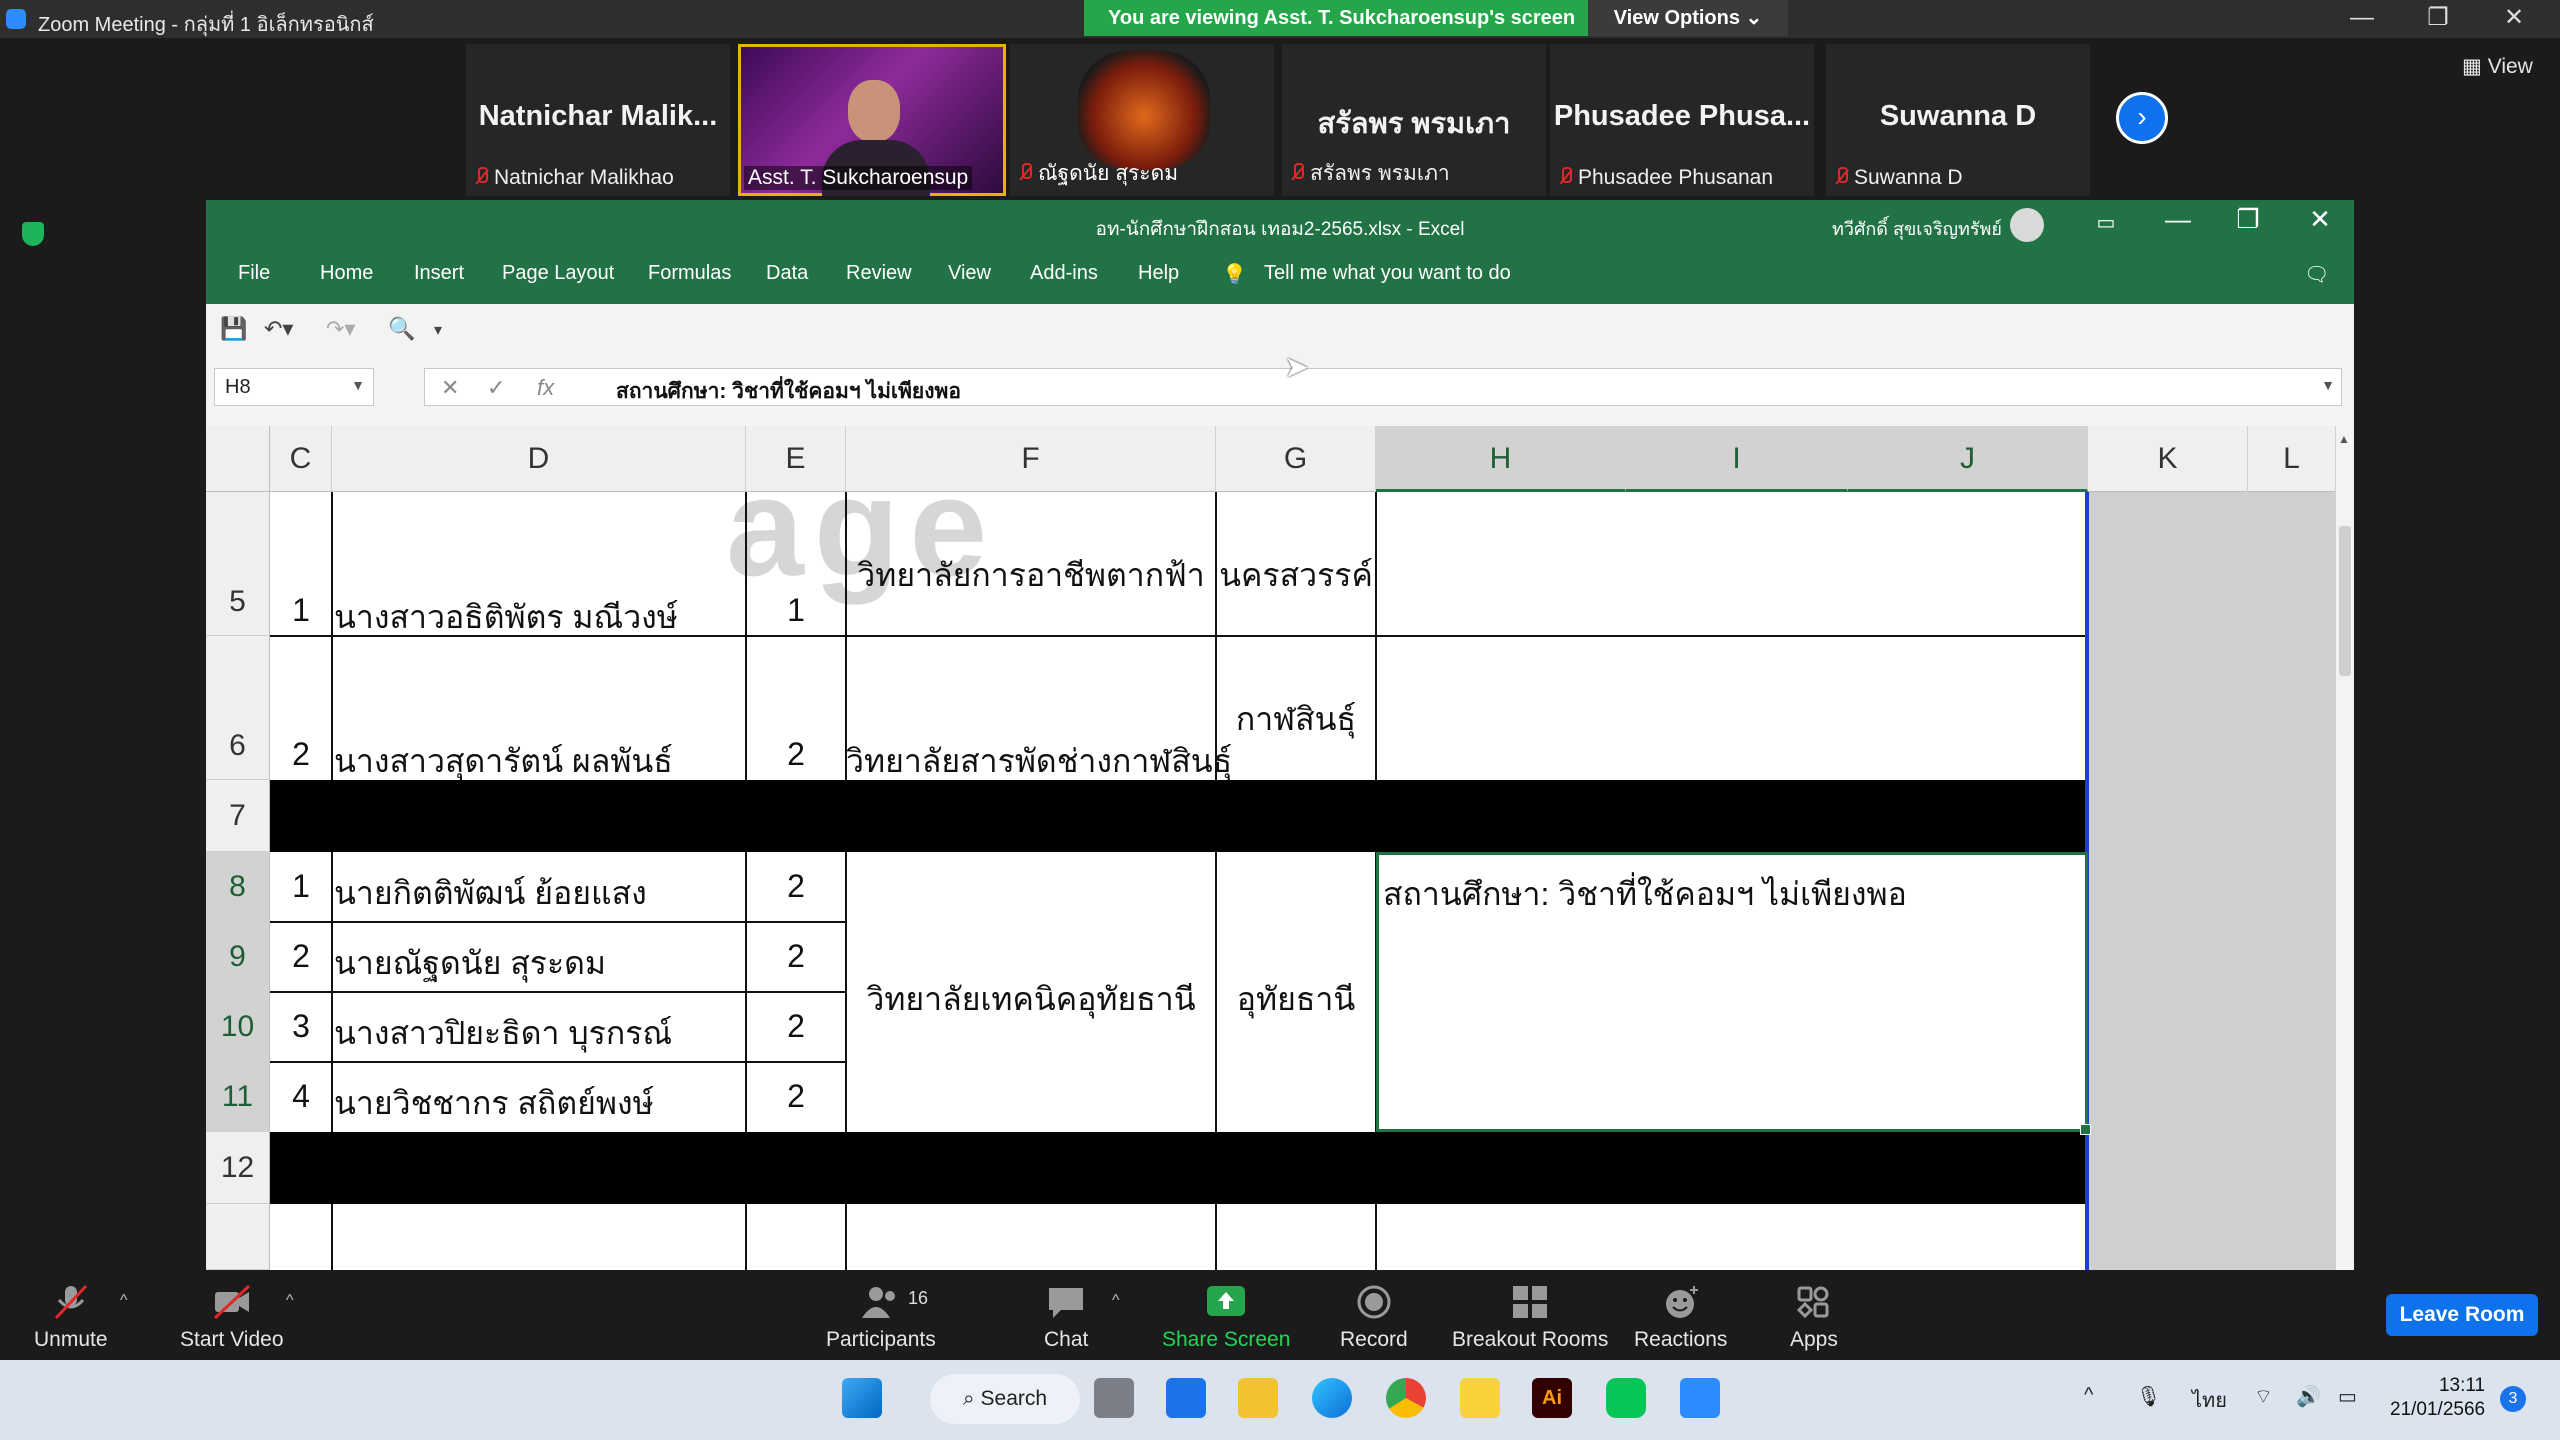  Describe the element at coordinates (1031, 999) in the screenshot. I see `cell-f8-merged: วิทยาลัยเทคนิคอุทัยธานี` at that location.